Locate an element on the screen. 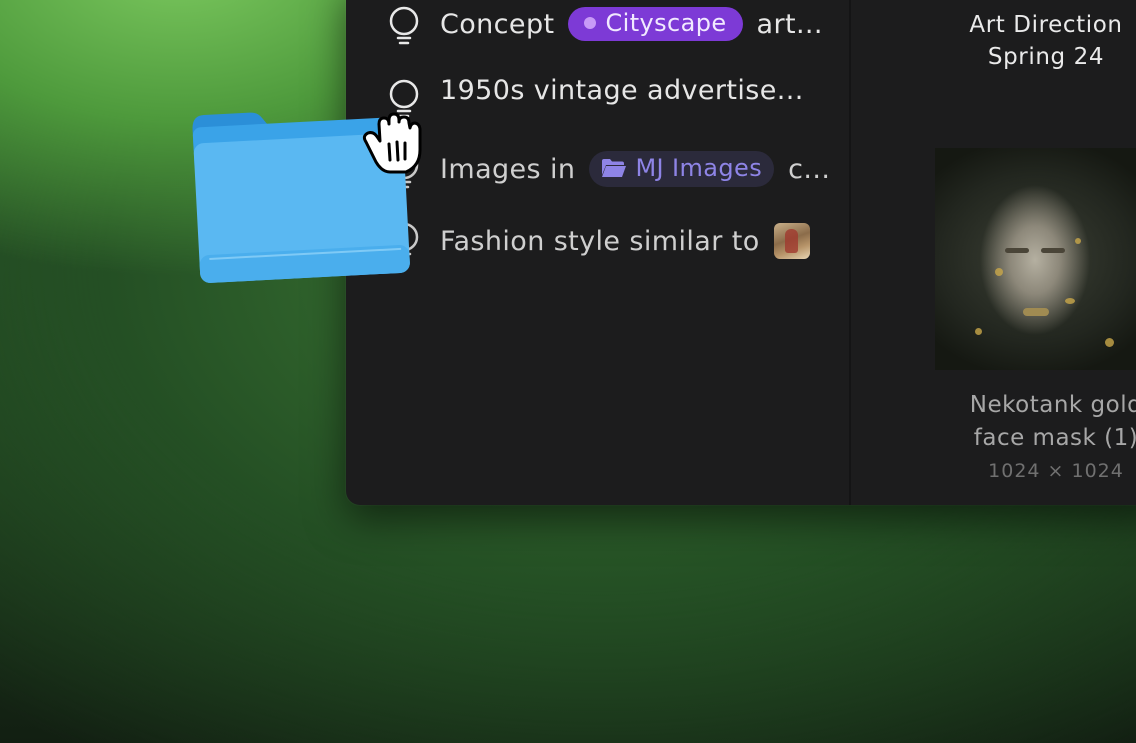 The width and height of the screenshot is (1136, 743). image-caption: Nekotank gold face mask (1) is located at coordinates (1041, 422).